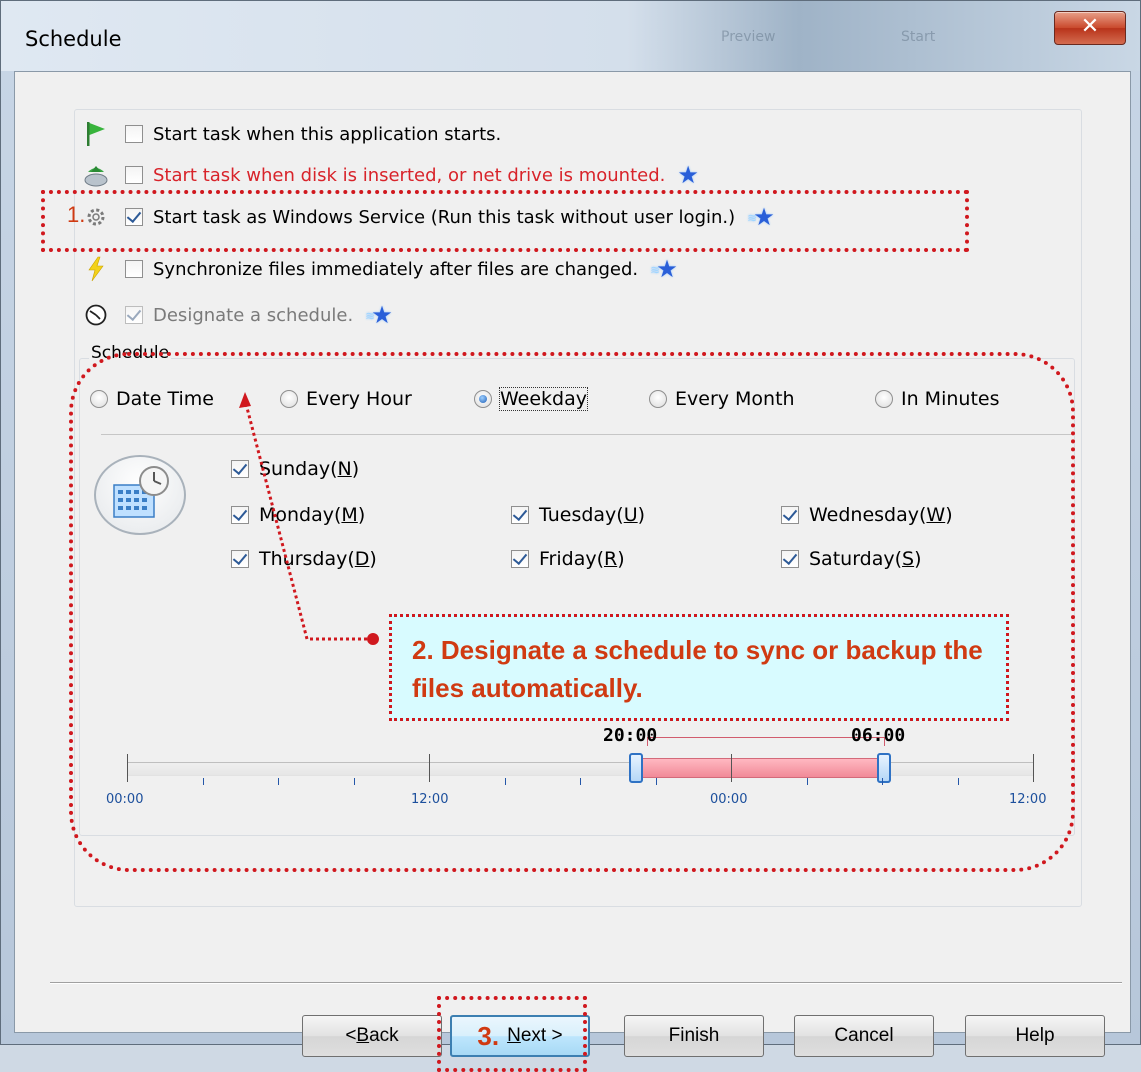 The image size is (1141, 1072). I want to click on option-start-on-app-start: Start task when this application starts., so click(291, 134).